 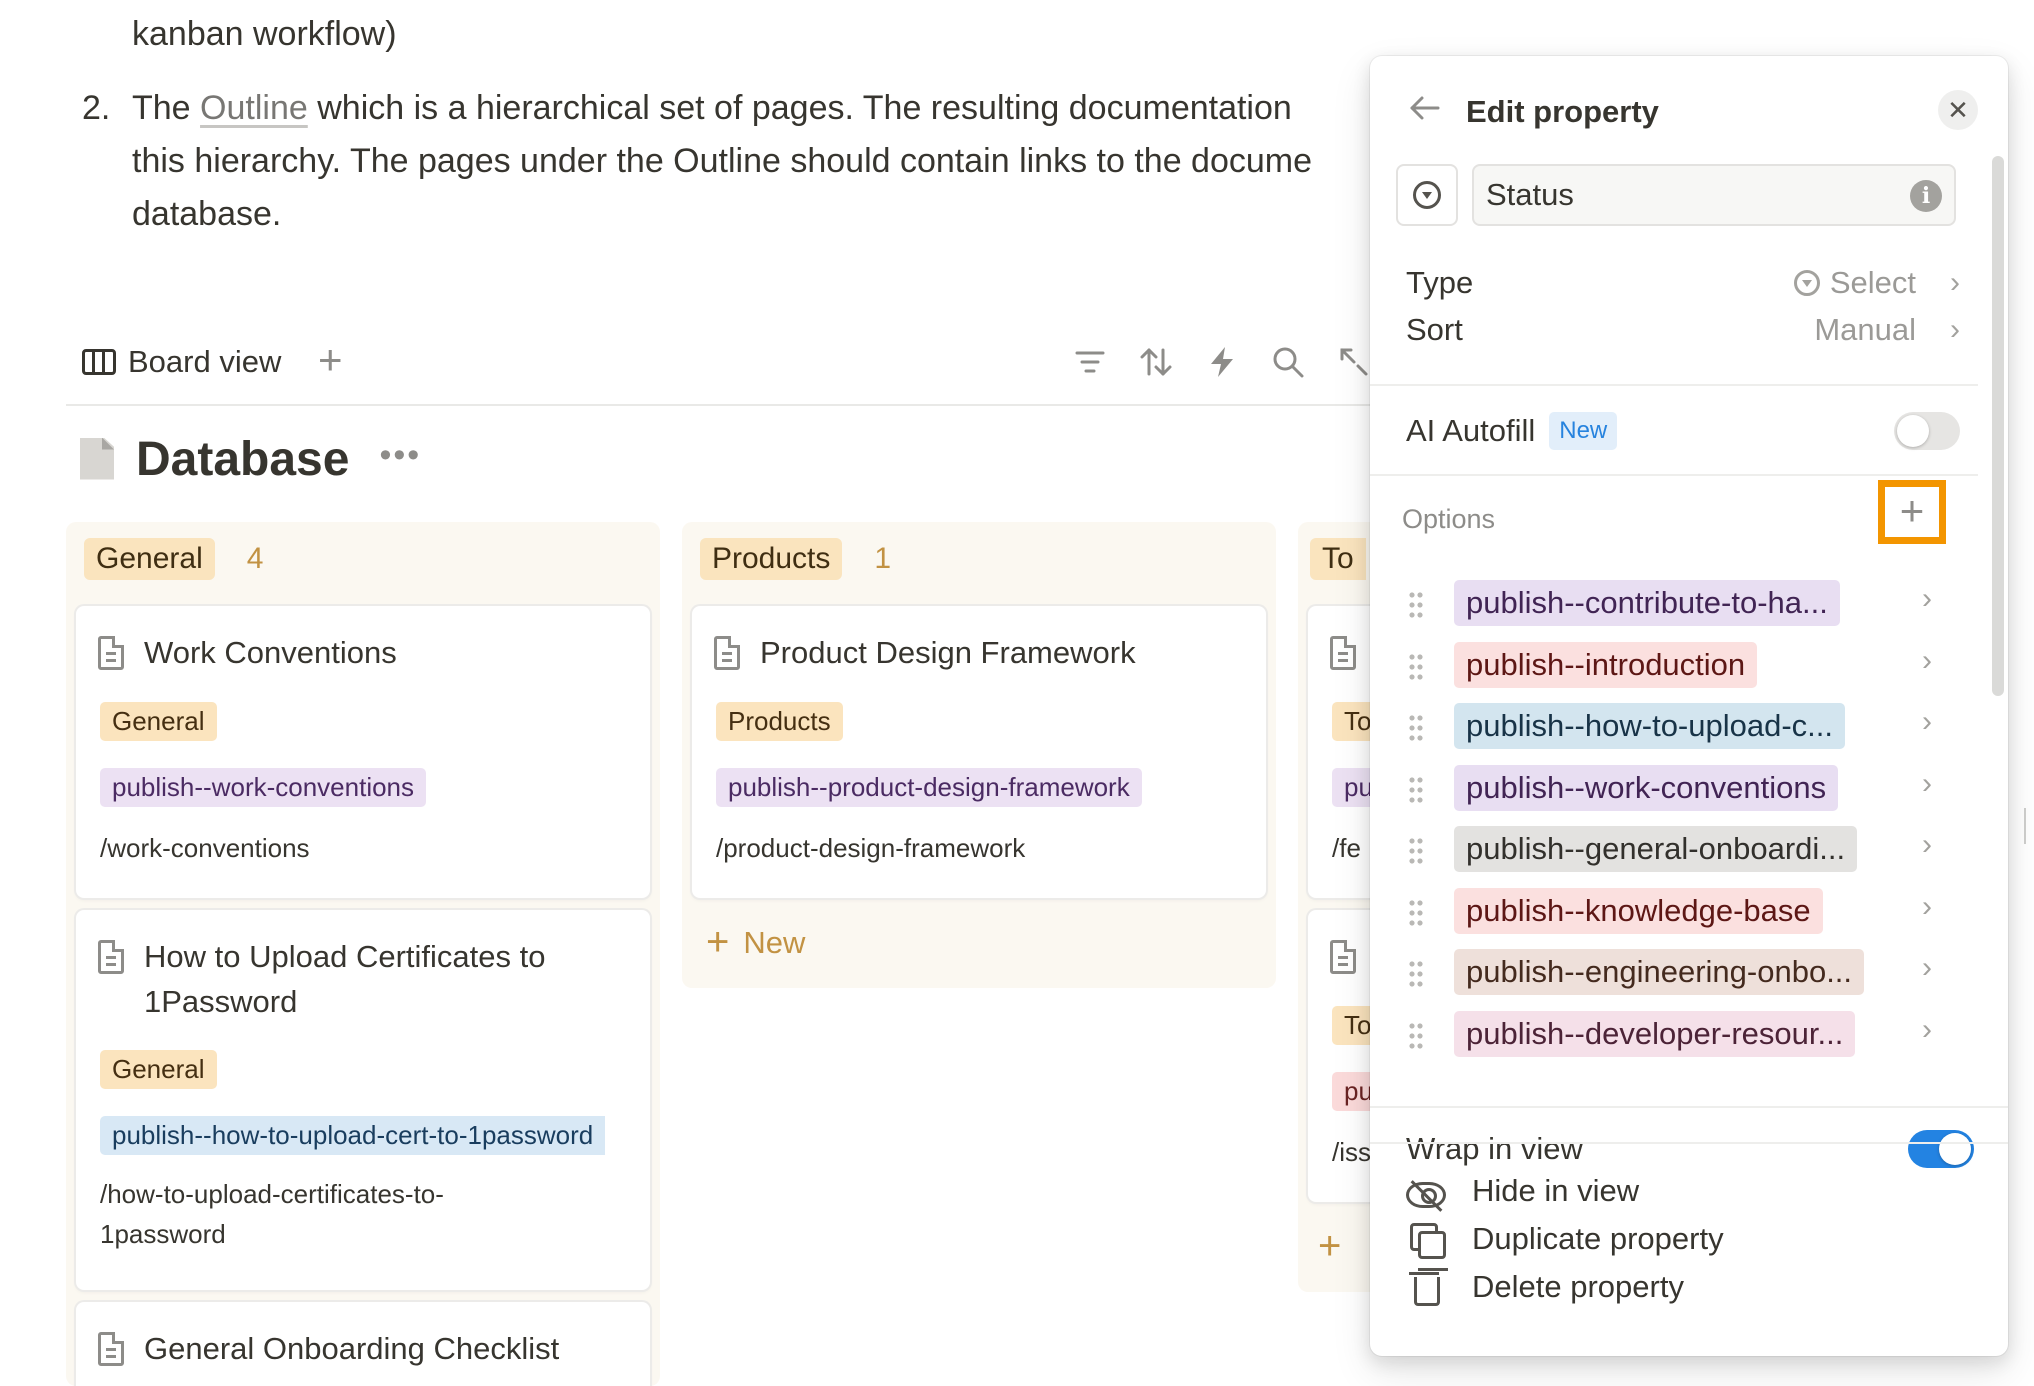 I want to click on type-value: Select, so click(x=1872, y=282).